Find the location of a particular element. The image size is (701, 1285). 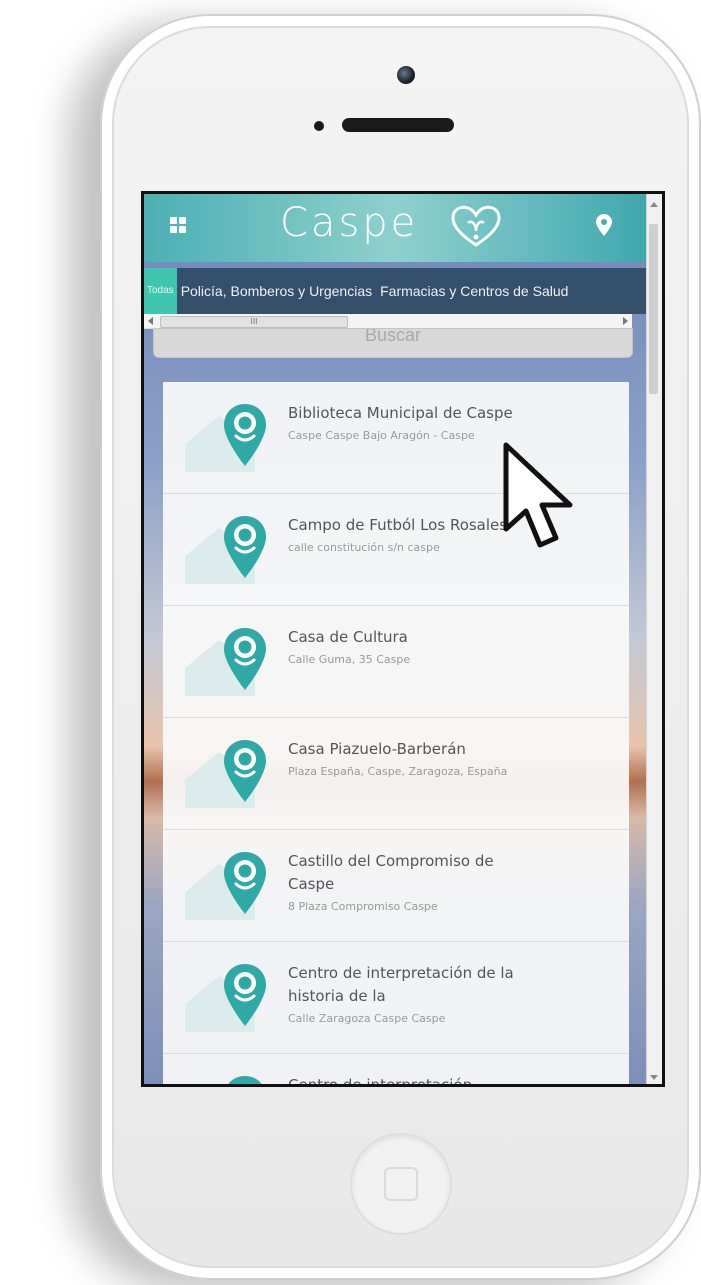

front-camera is located at coordinates (406, 75).